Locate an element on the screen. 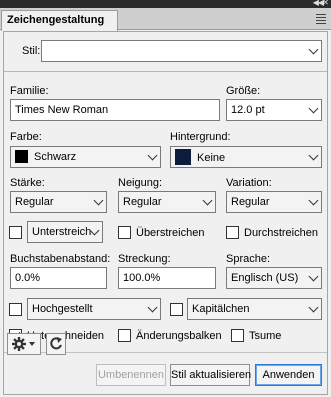 The width and height of the screenshot is (331, 397). variation-label: Variation: is located at coordinates (249, 183).